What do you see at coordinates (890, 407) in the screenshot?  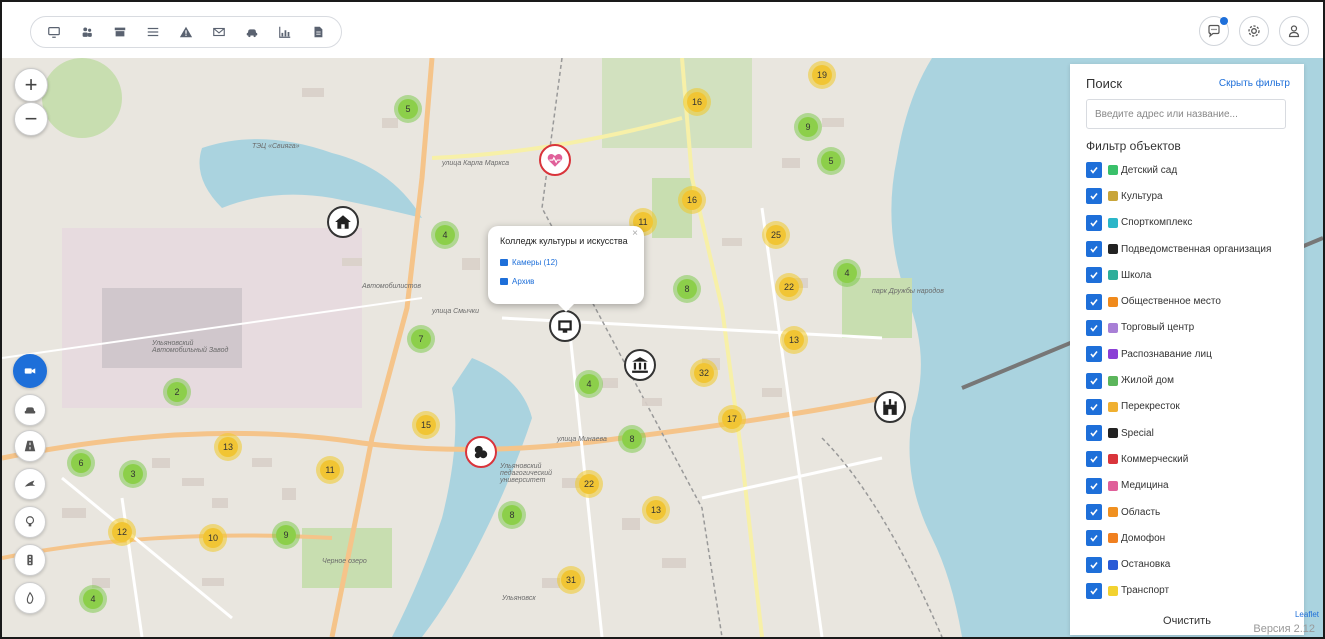 I see `special-poi-marker` at bounding box center [890, 407].